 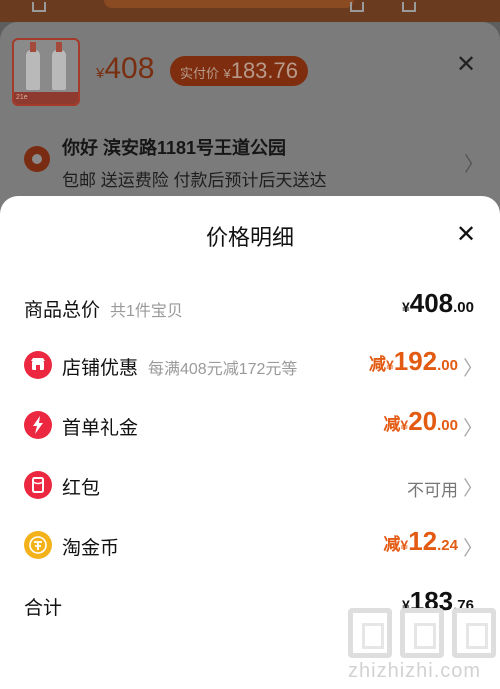 I want to click on delivery-address: 你好 滨安路1181号王道公园, so click(x=174, y=147).